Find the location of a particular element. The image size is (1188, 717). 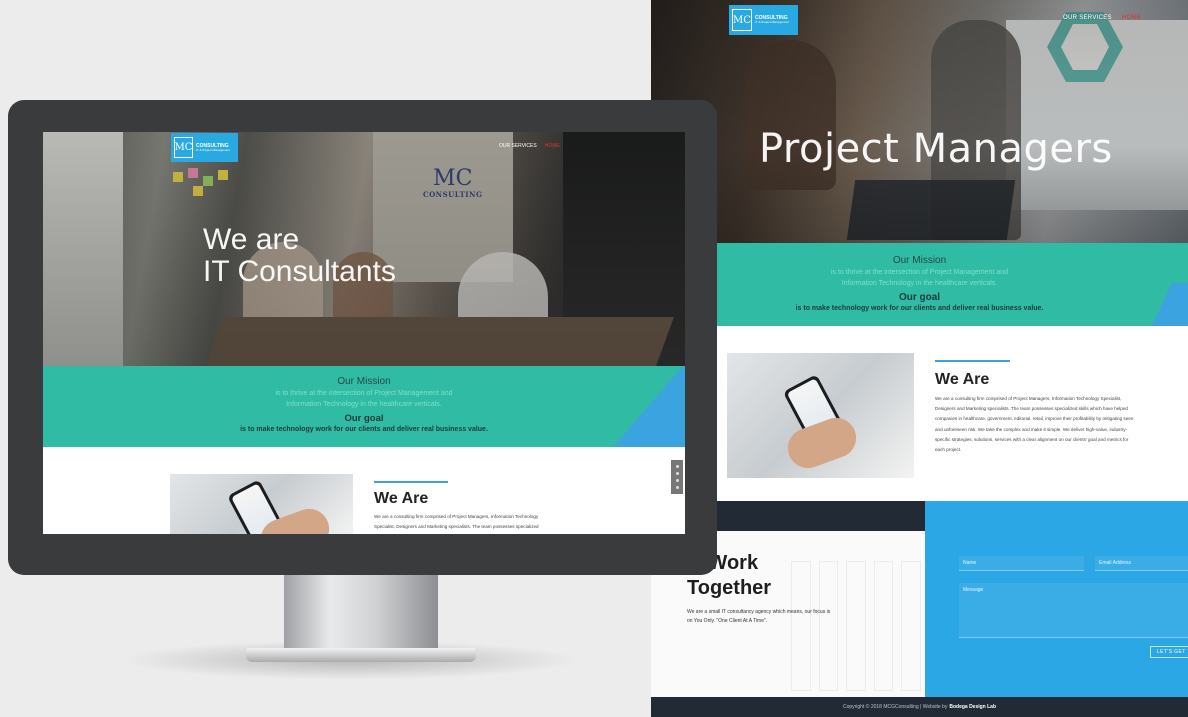

submit-button: LET'S GET T is located at coordinates (1169, 652).